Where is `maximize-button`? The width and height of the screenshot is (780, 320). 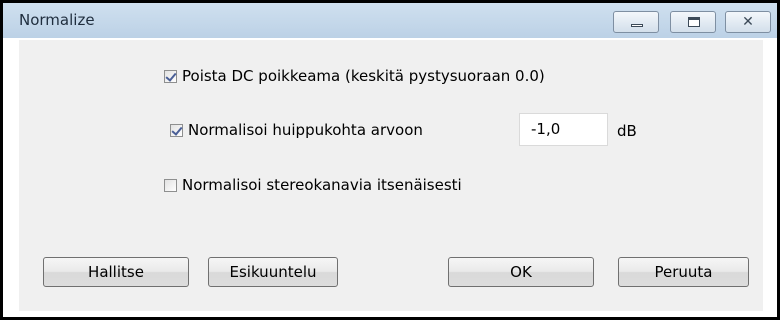
maximize-button is located at coordinates (693, 22).